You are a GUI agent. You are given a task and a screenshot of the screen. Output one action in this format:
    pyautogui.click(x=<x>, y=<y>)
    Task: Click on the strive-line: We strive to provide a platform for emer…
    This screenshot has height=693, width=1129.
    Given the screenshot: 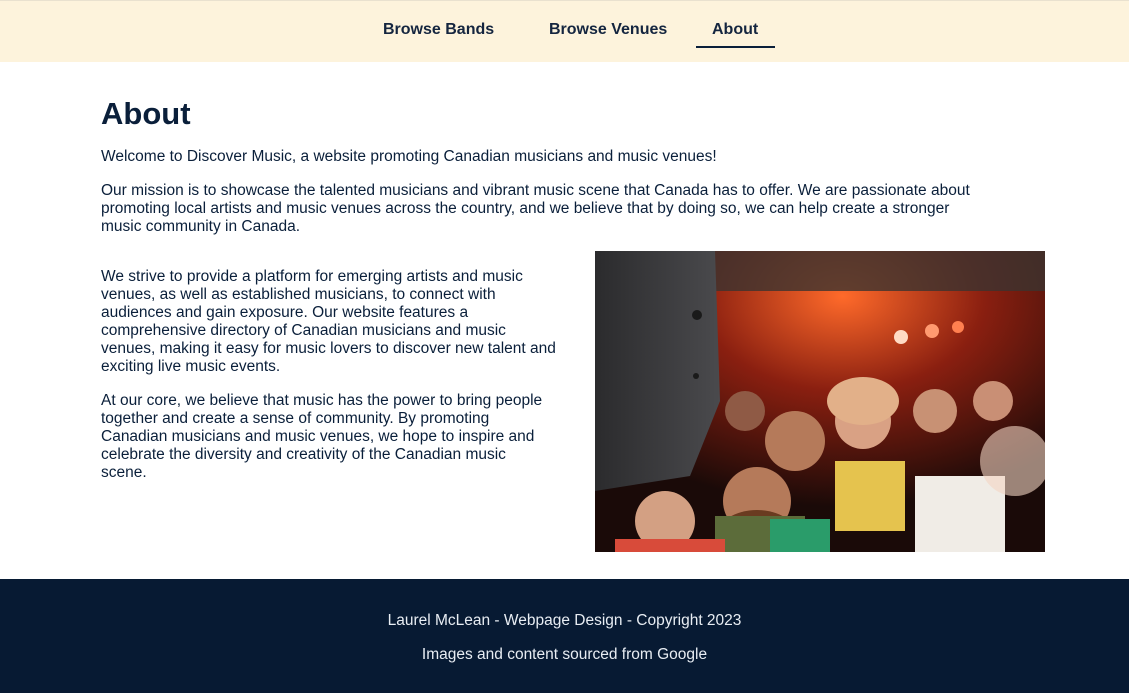 What is the action you would take?
    pyautogui.click(x=312, y=276)
    